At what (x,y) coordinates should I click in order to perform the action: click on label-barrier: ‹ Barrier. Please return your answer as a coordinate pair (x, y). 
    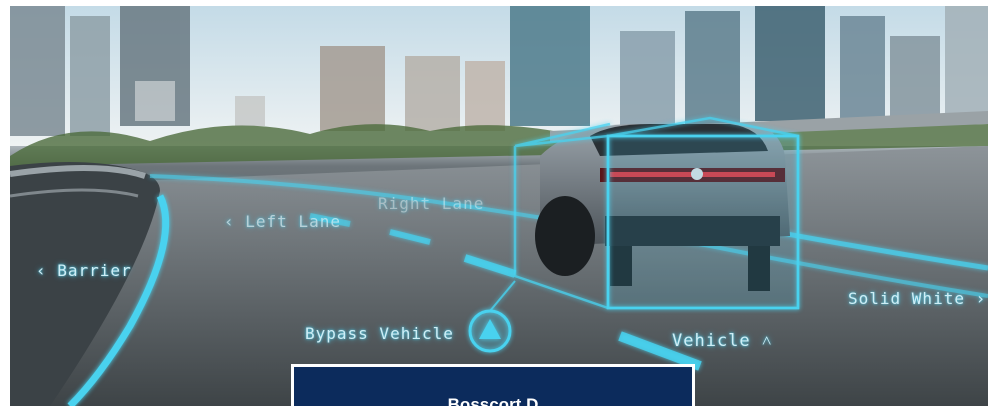
    Looking at the image, I should click on (84, 270).